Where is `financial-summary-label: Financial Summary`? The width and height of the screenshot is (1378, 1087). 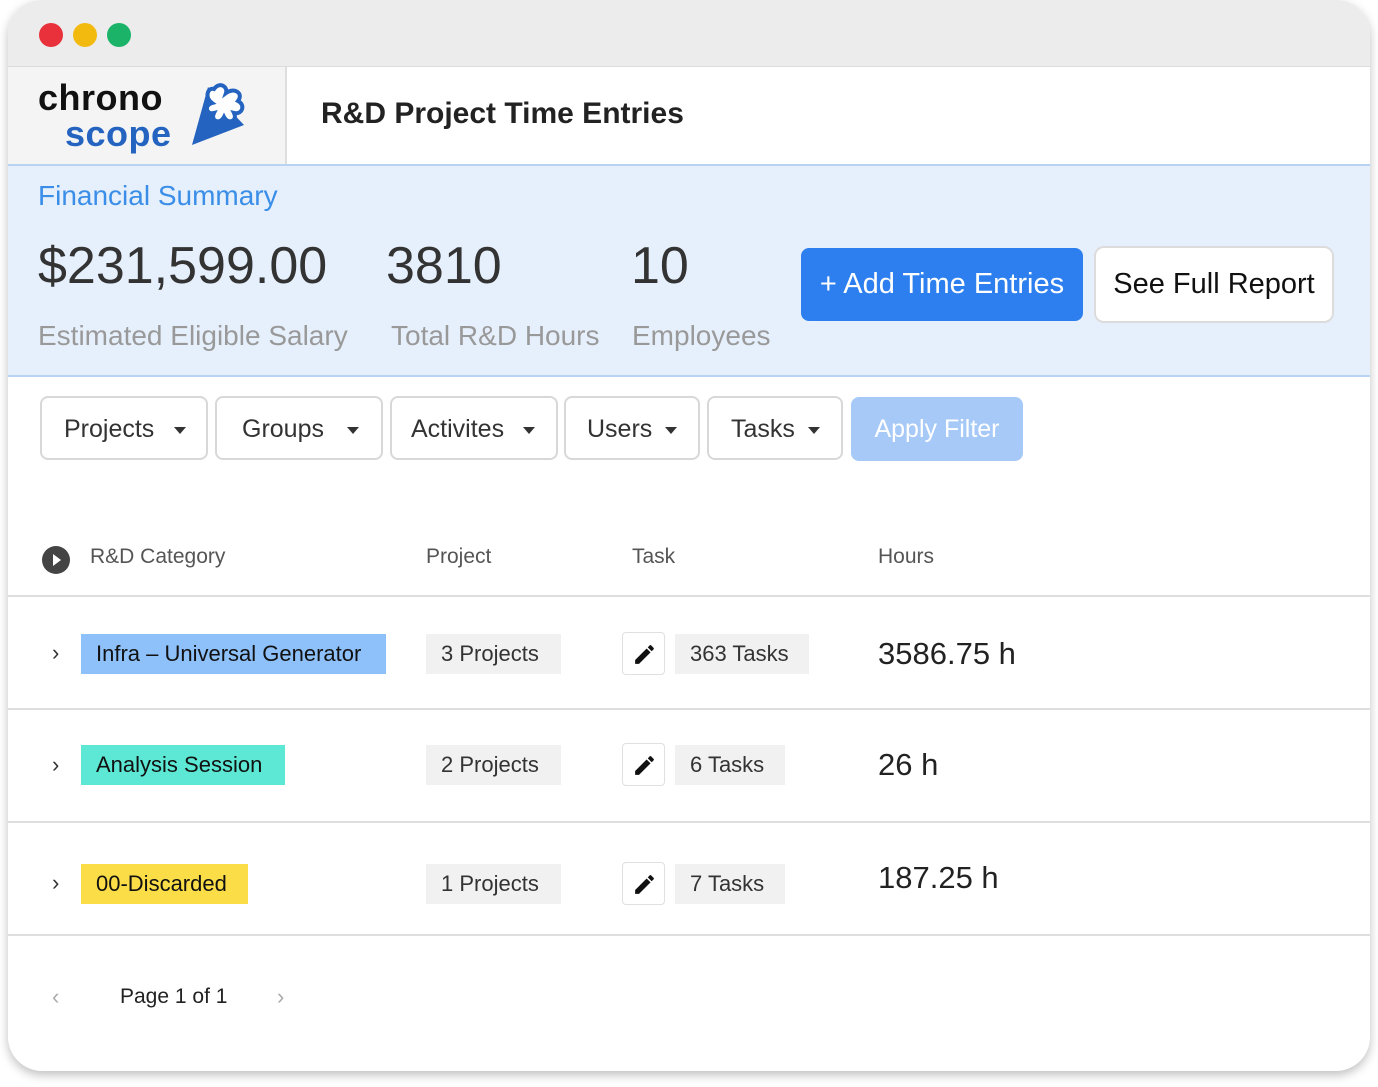
financial-summary-label: Financial Summary is located at coordinates (158, 195).